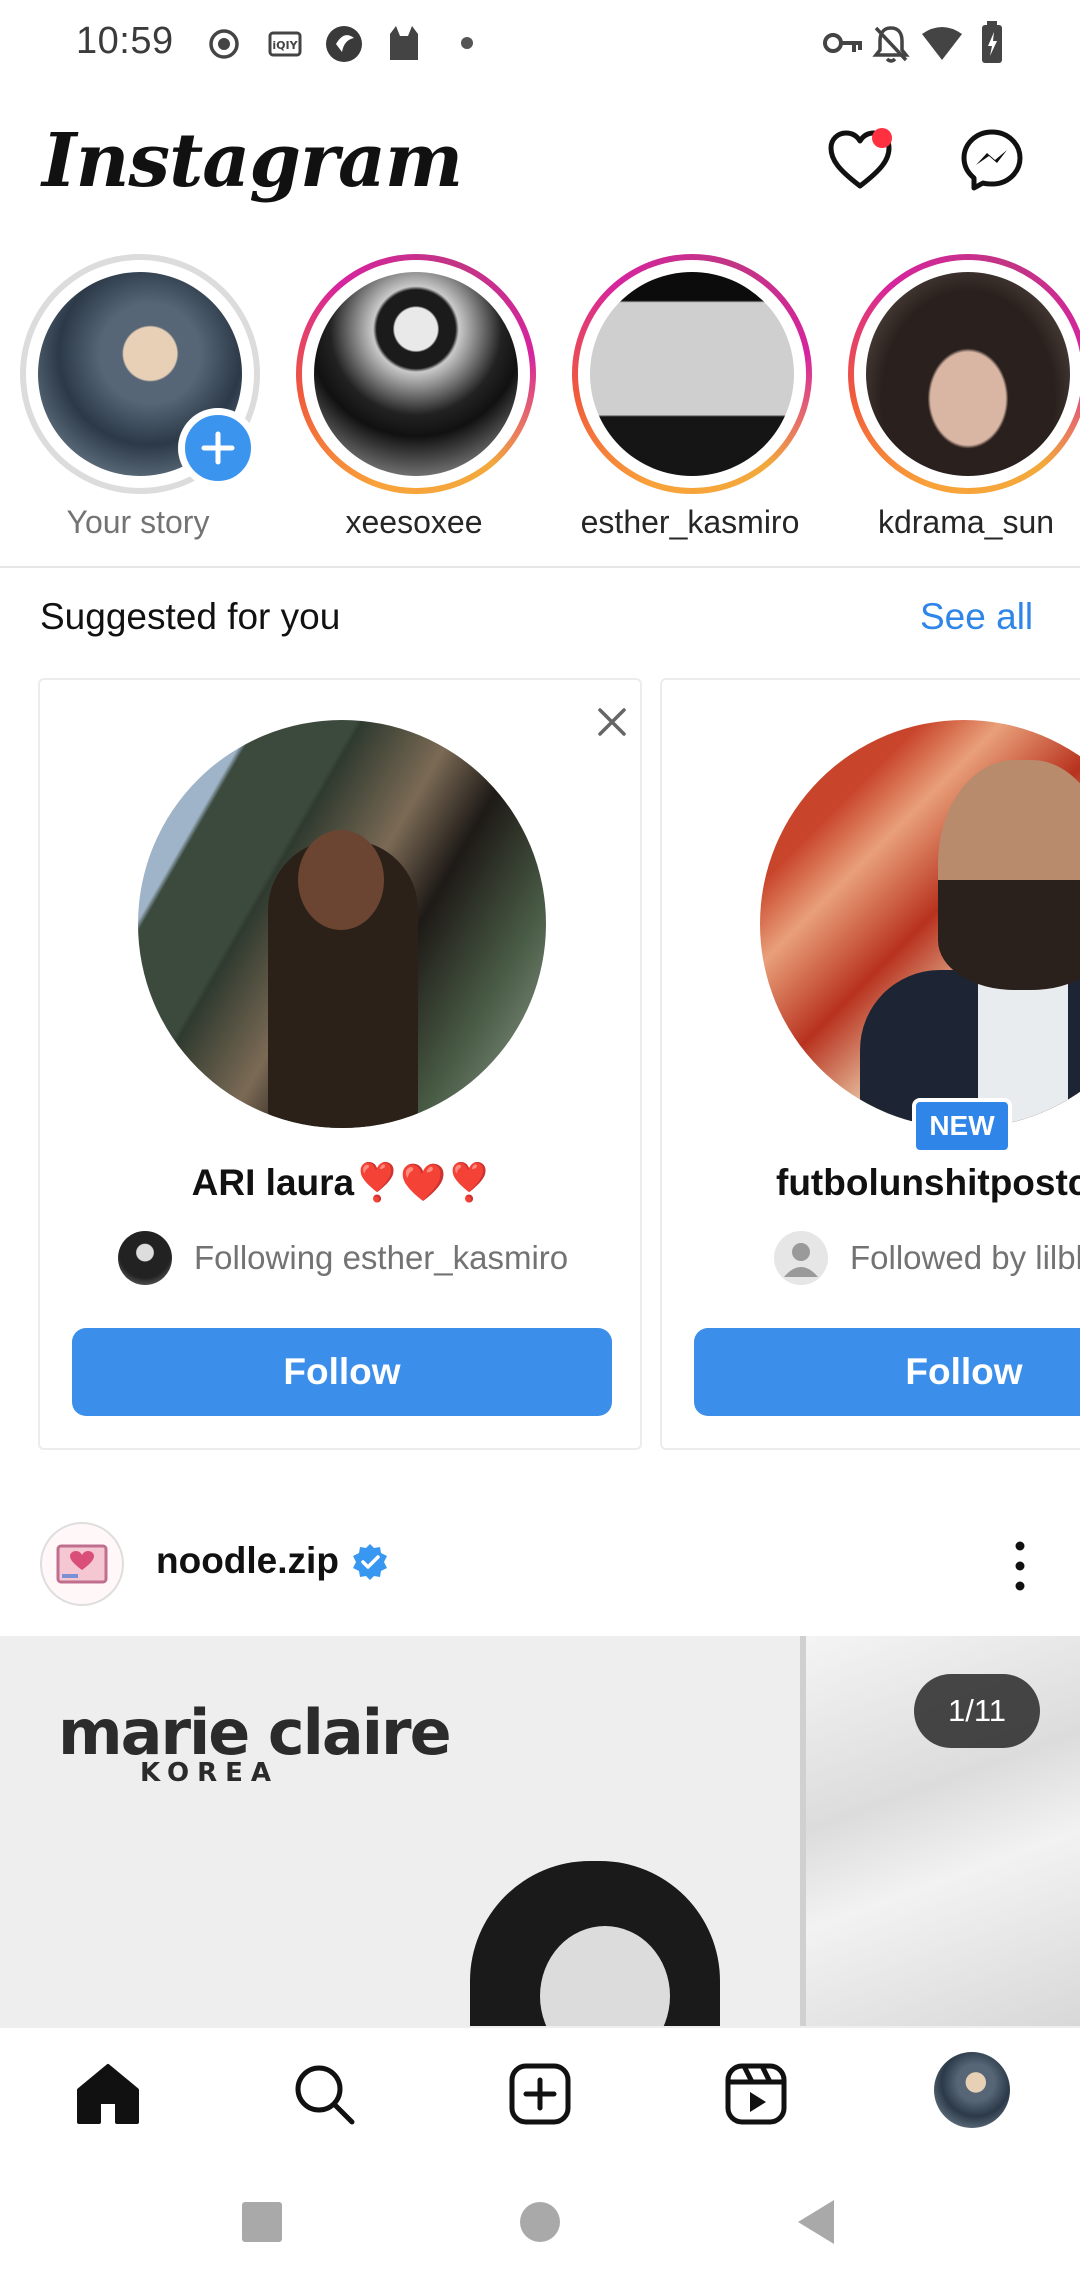 The image size is (1080, 2280). I want to click on story-kdrama-sun: kdrama_sun, so click(958, 405).